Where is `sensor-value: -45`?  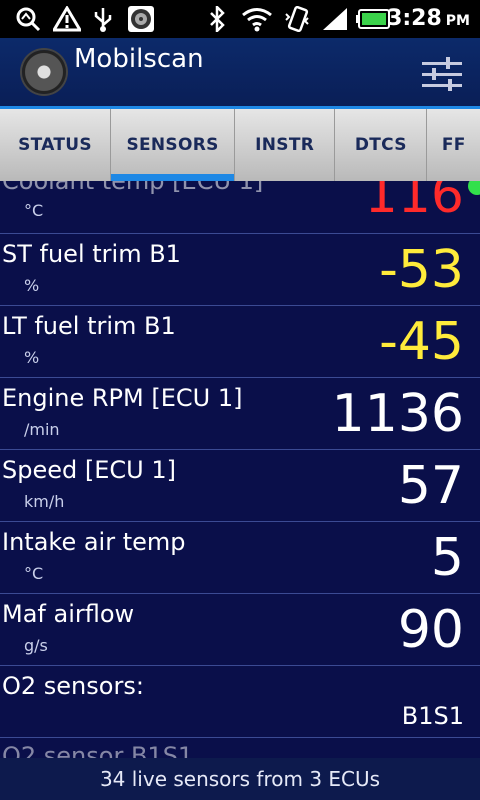 sensor-value: -45 is located at coordinates (421, 342).